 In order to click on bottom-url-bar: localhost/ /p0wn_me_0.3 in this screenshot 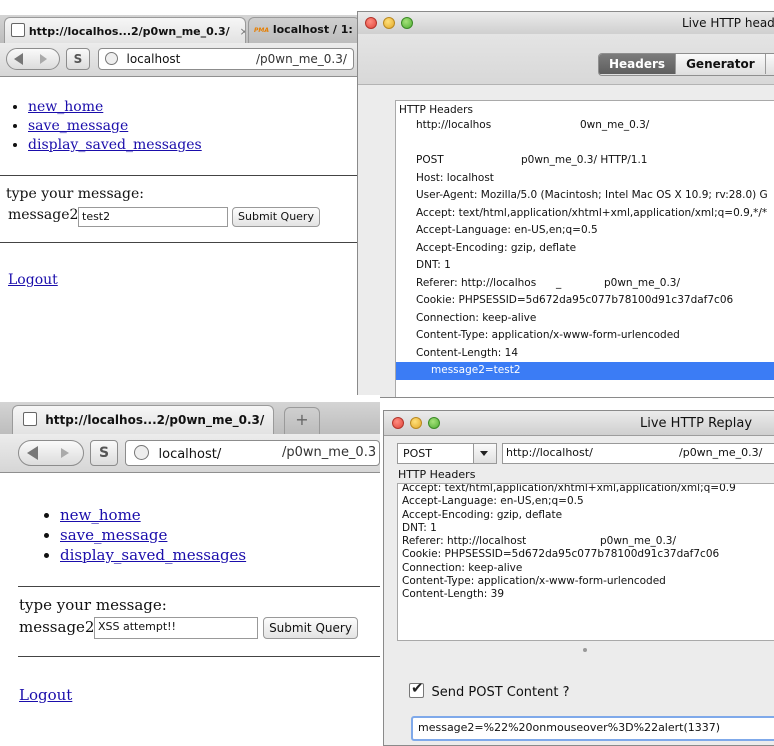, I will do `click(252, 453)`.